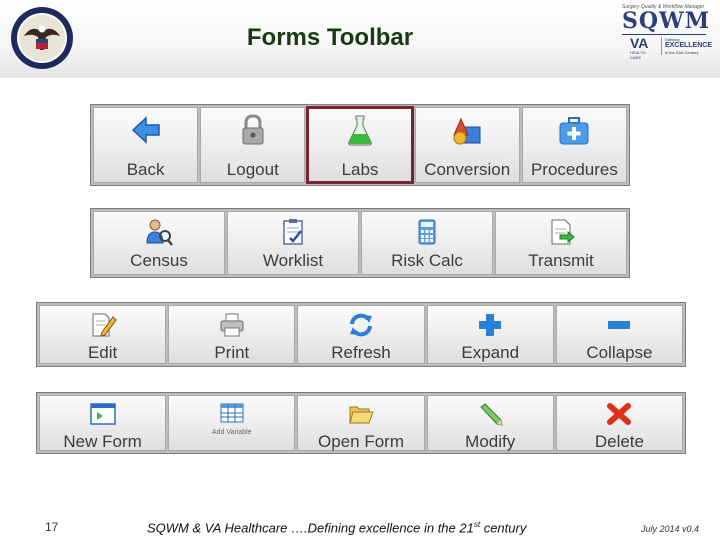  Describe the element at coordinates (360, 243) in the screenshot. I see `patient-toolbar: Census Worklist Risk Calc Transmit` at that location.